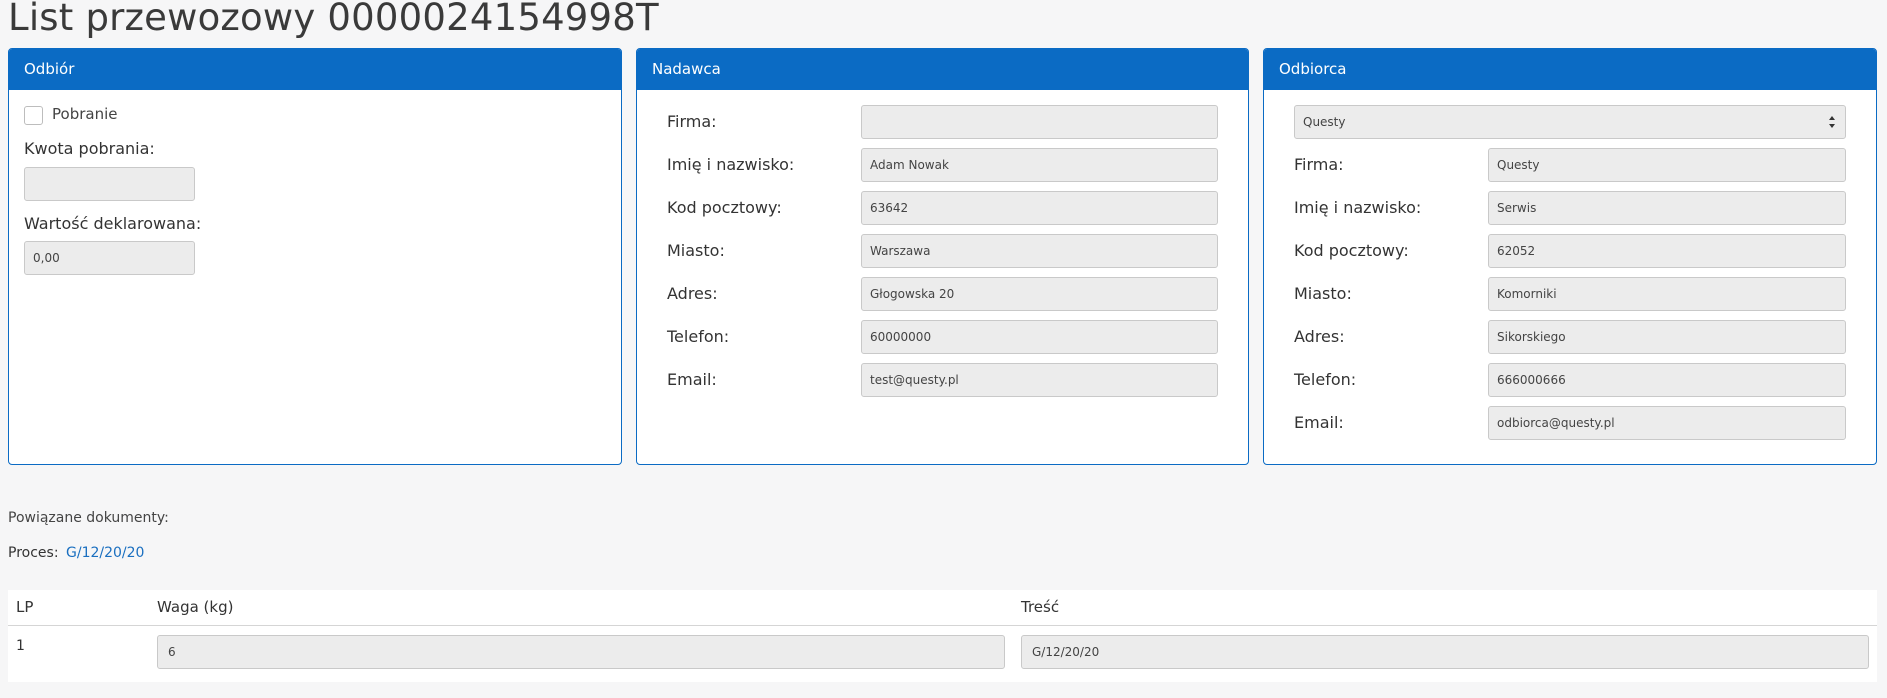 The height and width of the screenshot is (698, 1887). Describe the element at coordinates (25, 607) in the screenshot. I see `column-header-lp: LP` at that location.